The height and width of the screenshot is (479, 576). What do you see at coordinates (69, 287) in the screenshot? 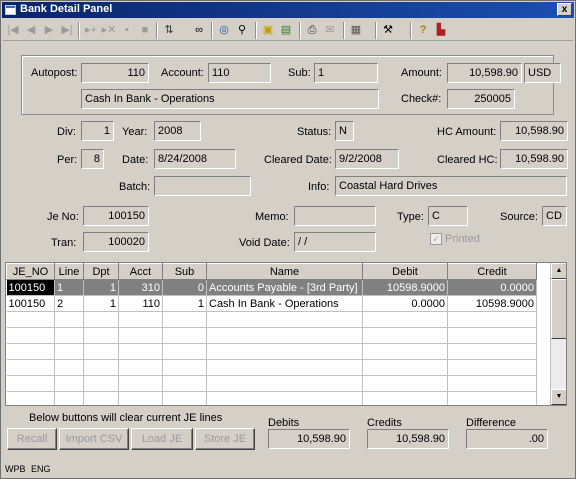
I see `cell-line: 1` at bounding box center [69, 287].